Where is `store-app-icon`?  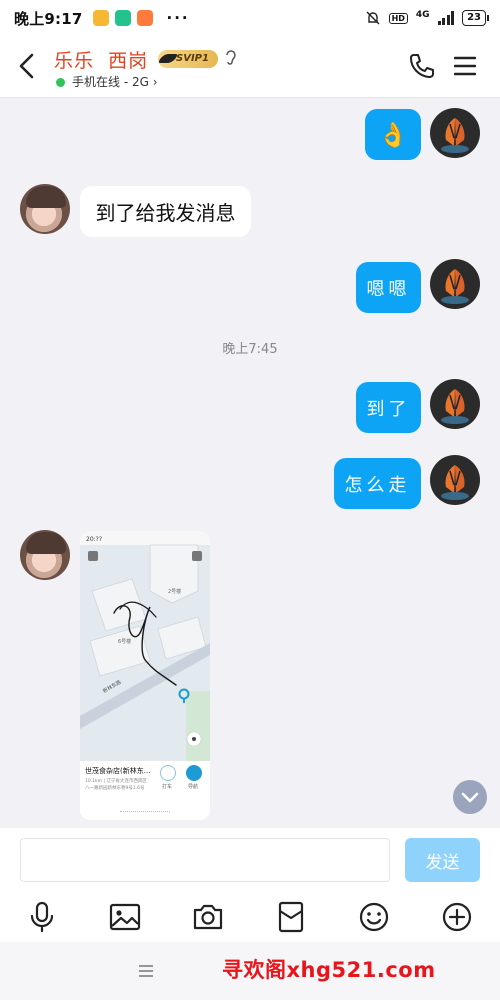 store-app-icon is located at coordinates (144, 18).